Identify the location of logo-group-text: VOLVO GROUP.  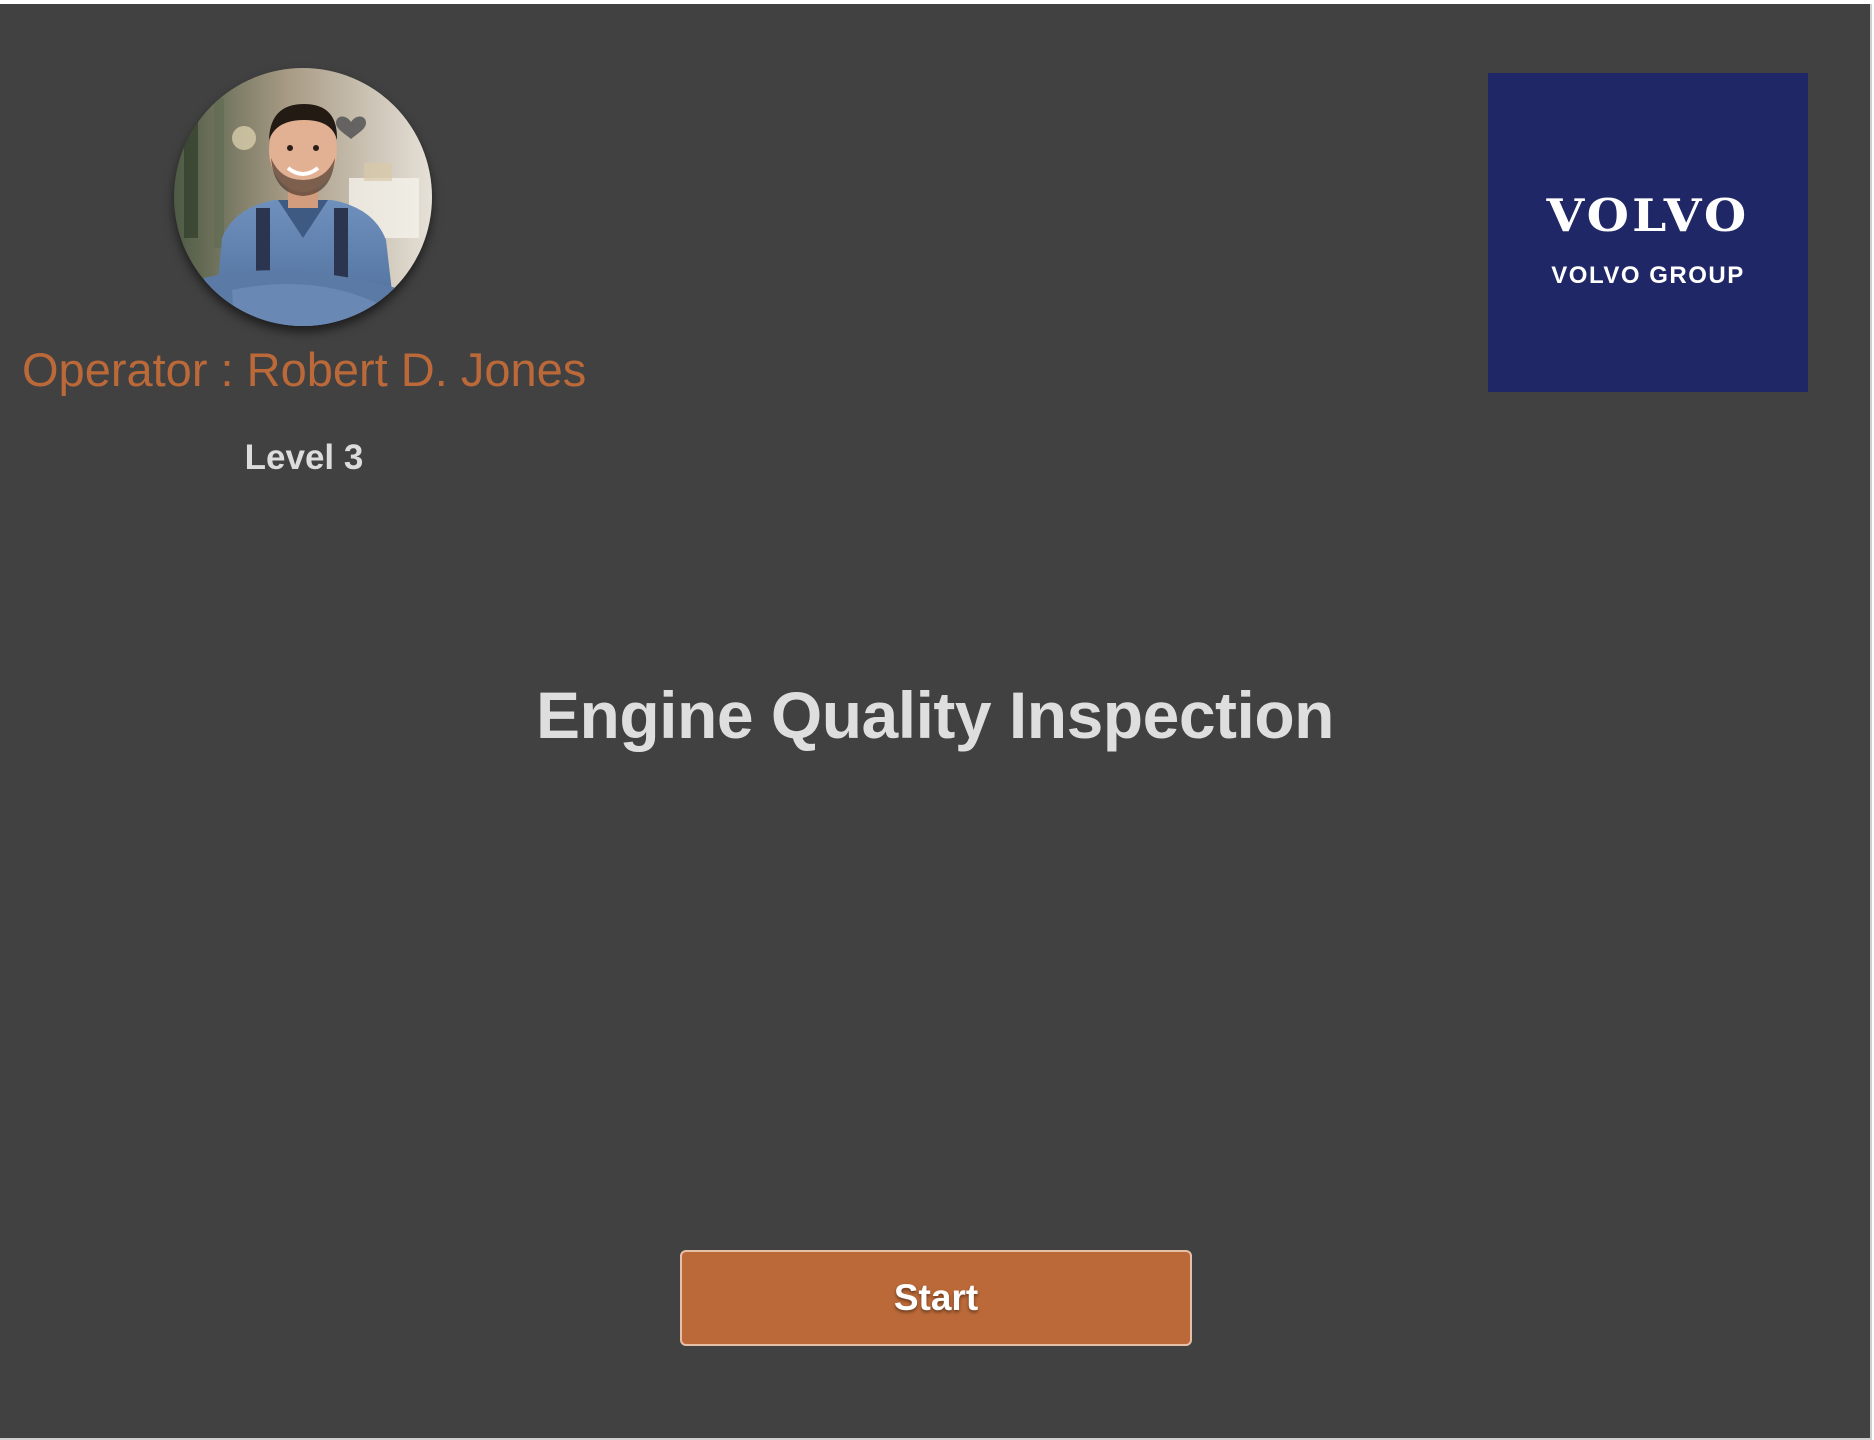
(1648, 275).